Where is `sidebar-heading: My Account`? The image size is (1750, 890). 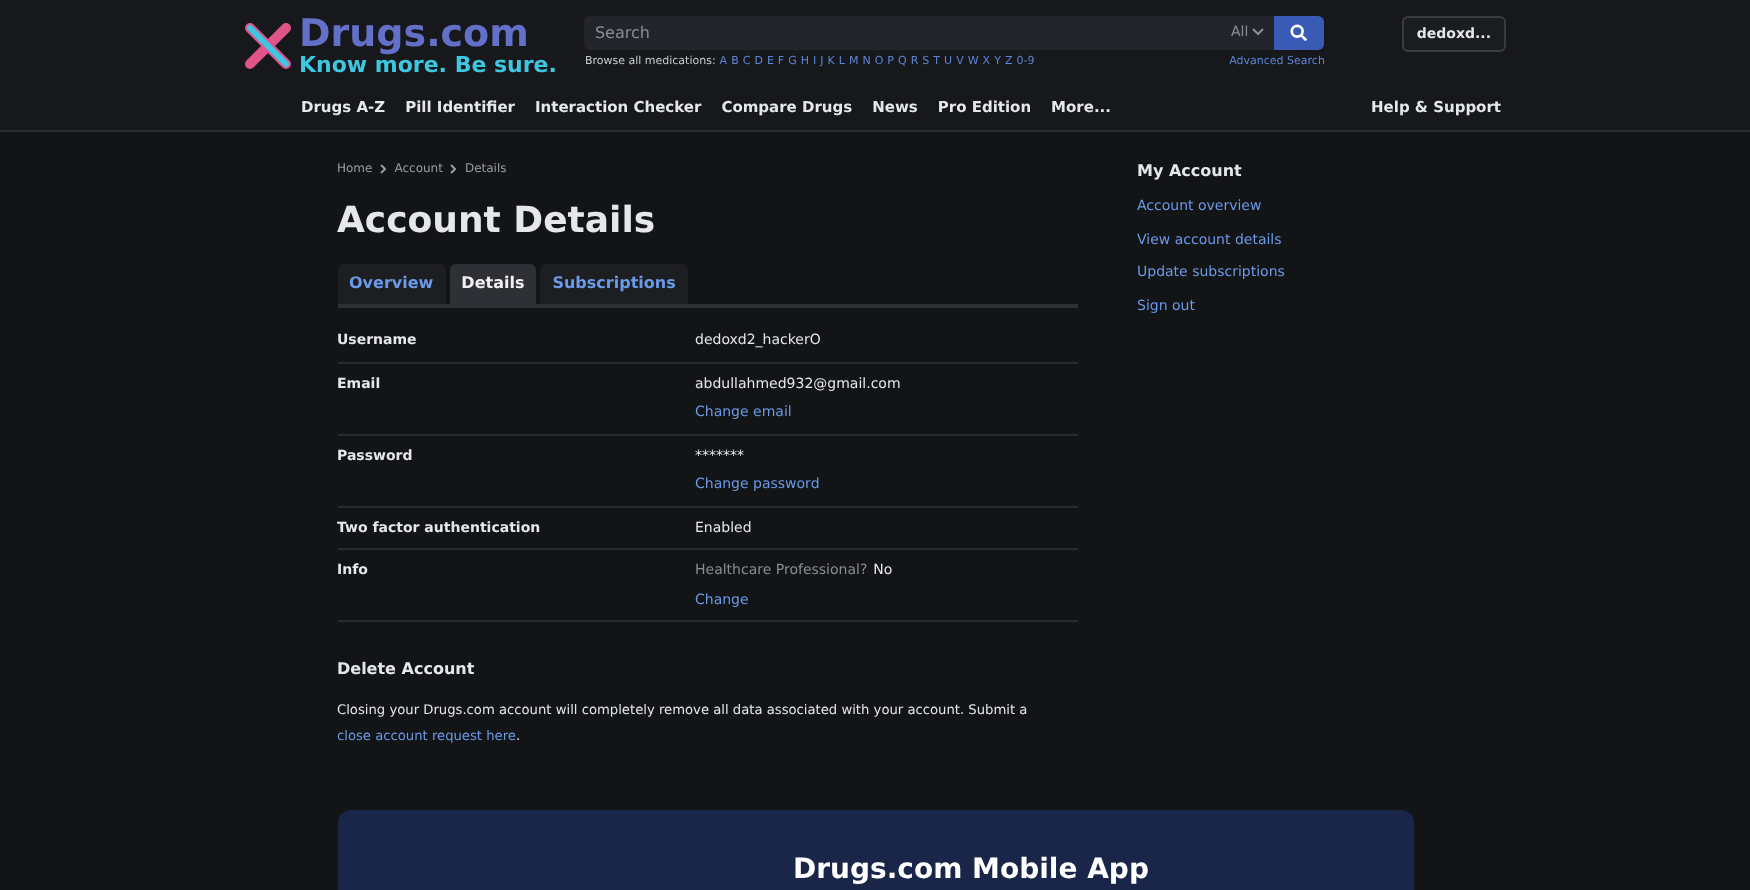
sidebar-heading: My Account is located at coordinates (1190, 172).